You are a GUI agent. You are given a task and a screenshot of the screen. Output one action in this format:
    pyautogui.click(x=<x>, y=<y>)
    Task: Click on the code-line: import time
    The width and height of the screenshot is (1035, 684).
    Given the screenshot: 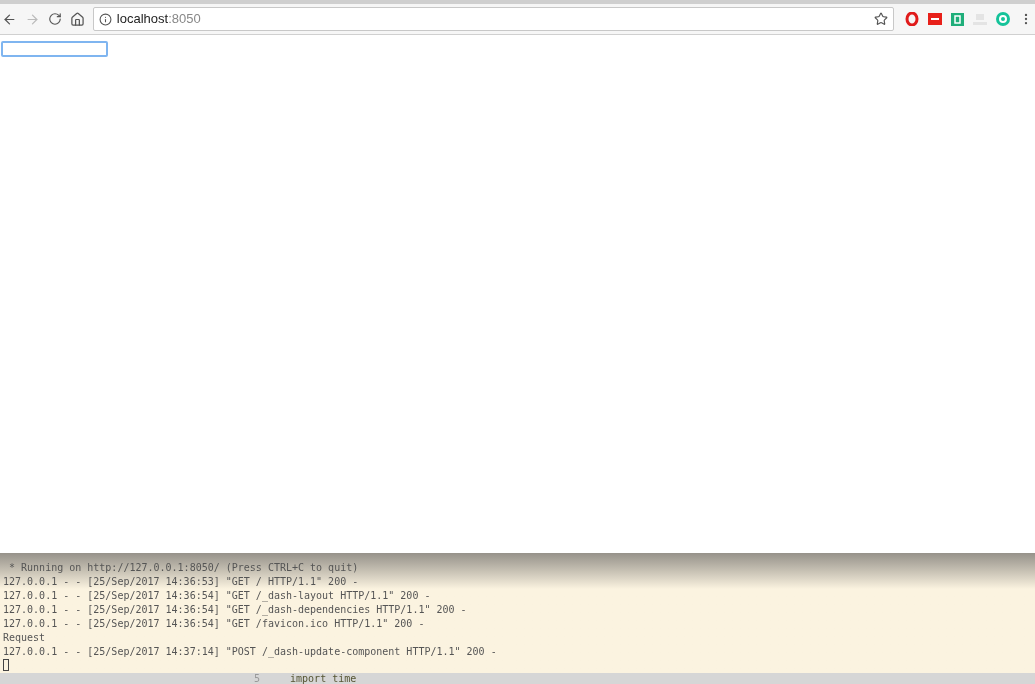 What is the action you would take?
    pyautogui.click(x=323, y=679)
    